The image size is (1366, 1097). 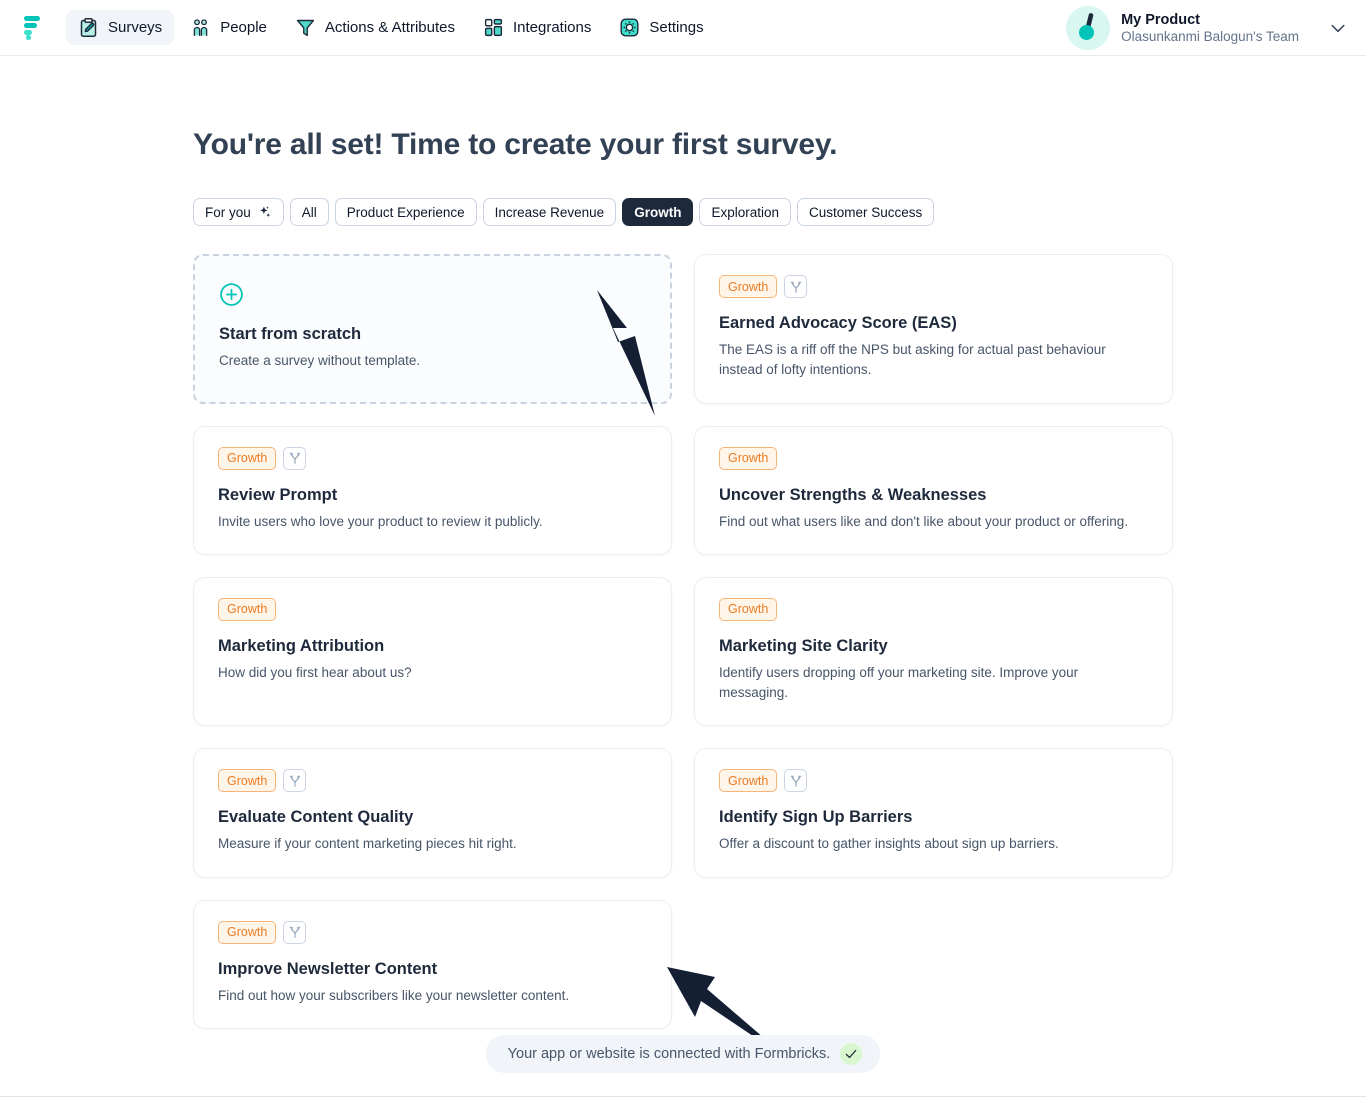 I want to click on nav-label-settings: Settings, so click(x=676, y=27).